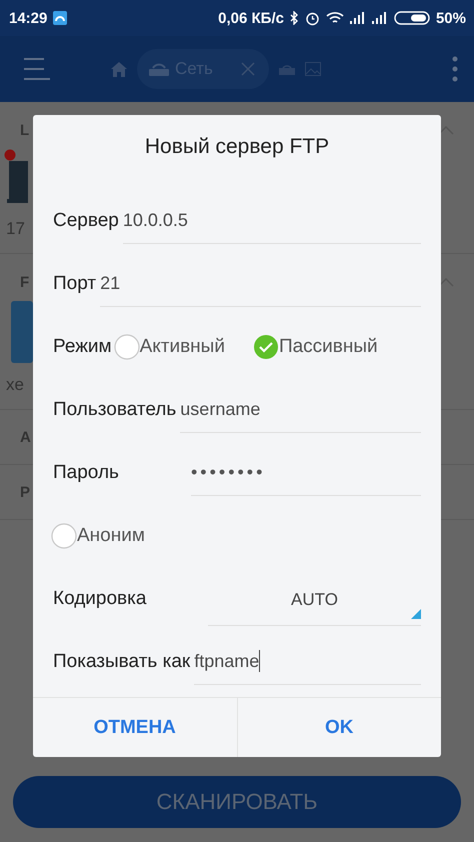 The height and width of the screenshot is (842, 474). I want to click on field-label: Сервер, so click(86, 221).